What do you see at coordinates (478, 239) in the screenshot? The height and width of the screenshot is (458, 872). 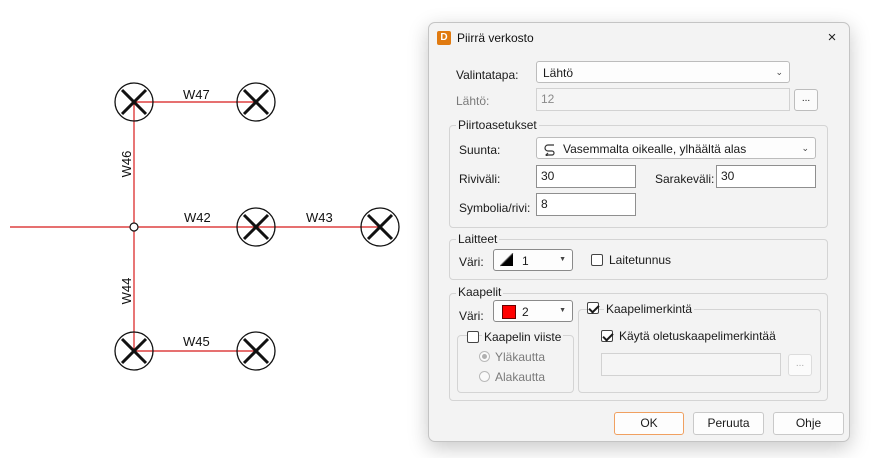 I see `devices-title: Laitteet` at bounding box center [478, 239].